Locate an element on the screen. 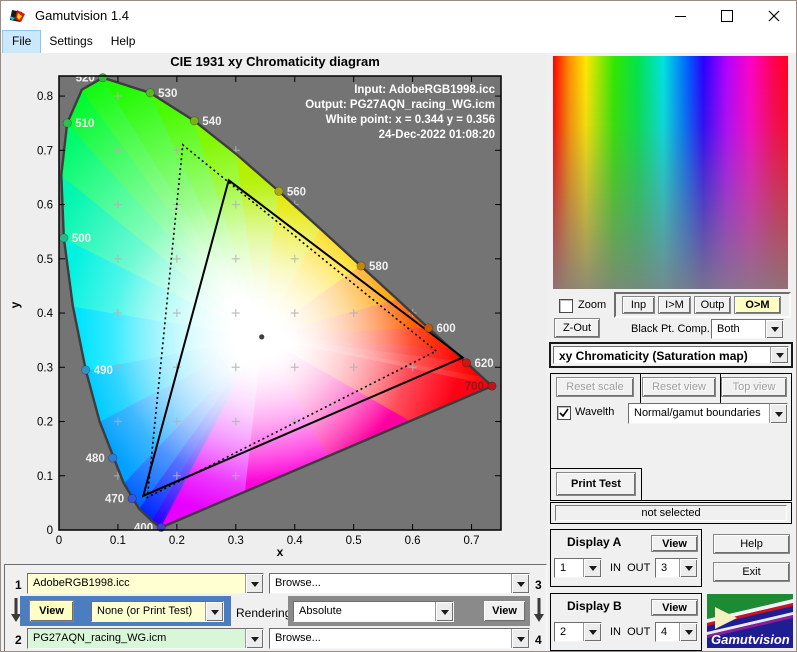  display-b-view-button: View is located at coordinates (674, 607).